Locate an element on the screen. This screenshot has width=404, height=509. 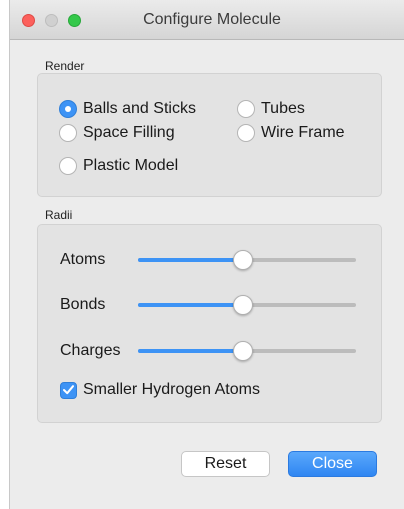
charges-slider is located at coordinates (247, 351).